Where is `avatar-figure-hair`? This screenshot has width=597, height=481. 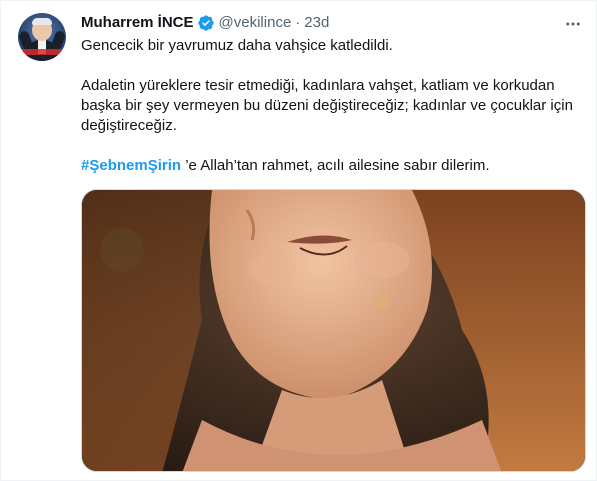
avatar-figure-hair is located at coordinates (42, 21).